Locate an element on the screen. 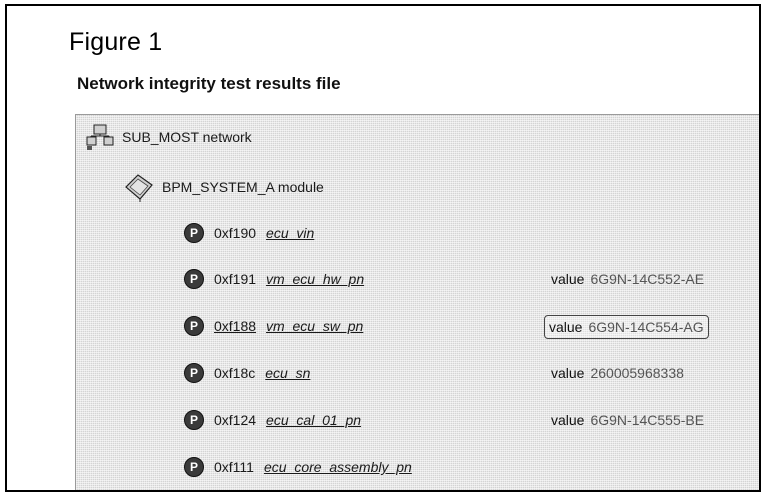 The width and height of the screenshot is (768, 498). param-value-selected: value 6G9N-14C554-AG is located at coordinates (626, 327).